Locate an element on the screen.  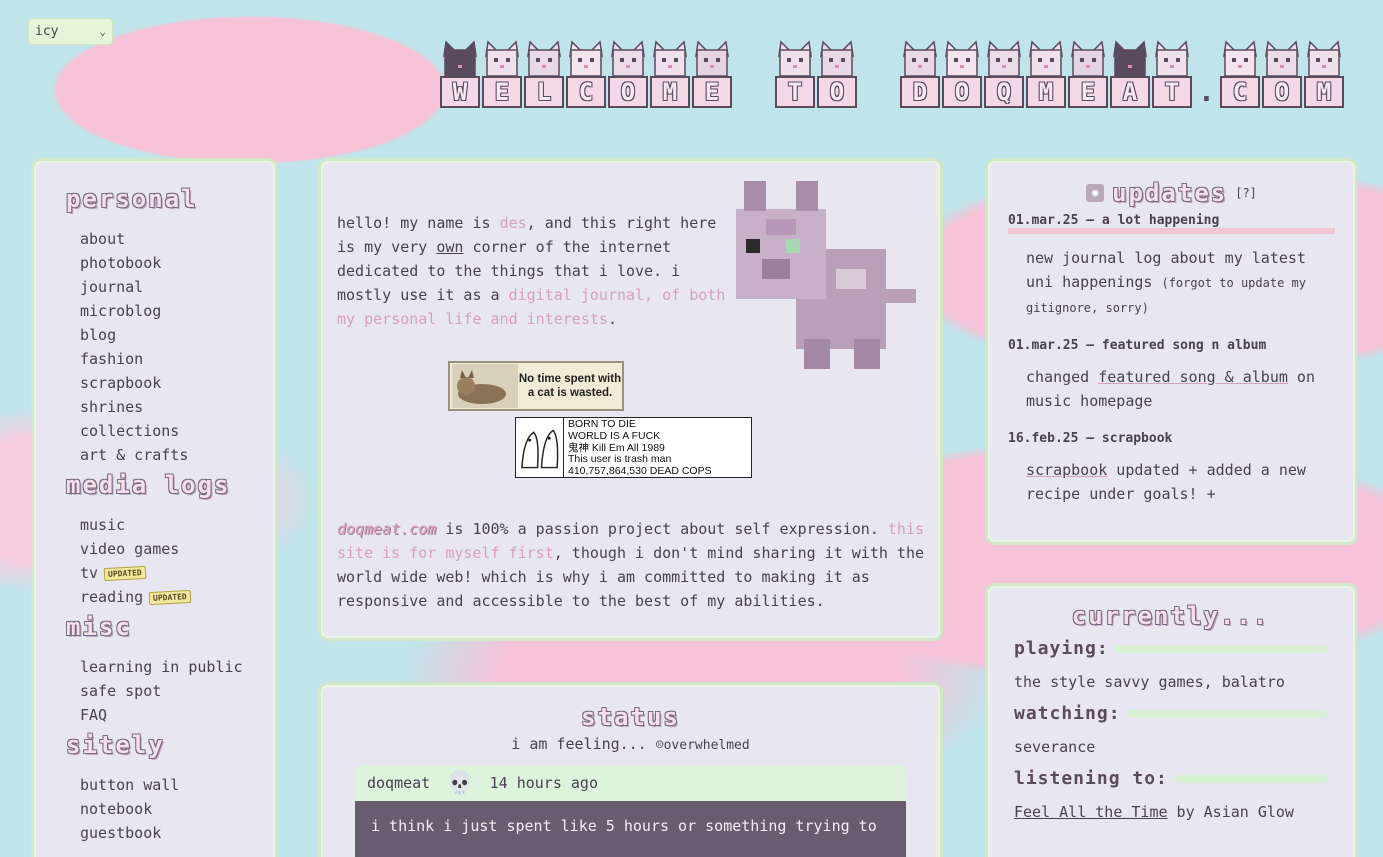
site-name: doqmeat.com is located at coordinates (387, 529).